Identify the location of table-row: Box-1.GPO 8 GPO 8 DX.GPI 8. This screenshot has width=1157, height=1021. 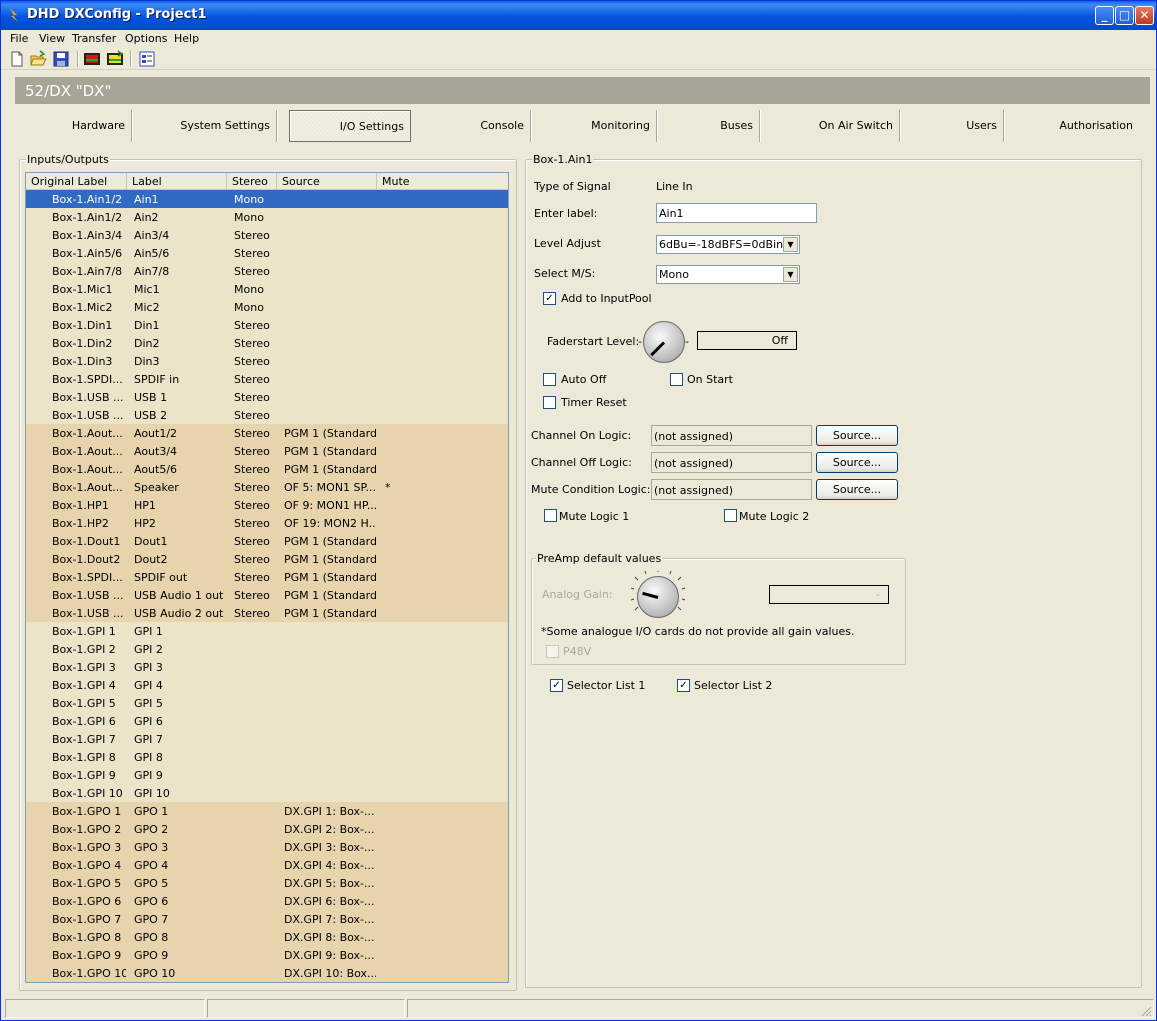
(267, 937).